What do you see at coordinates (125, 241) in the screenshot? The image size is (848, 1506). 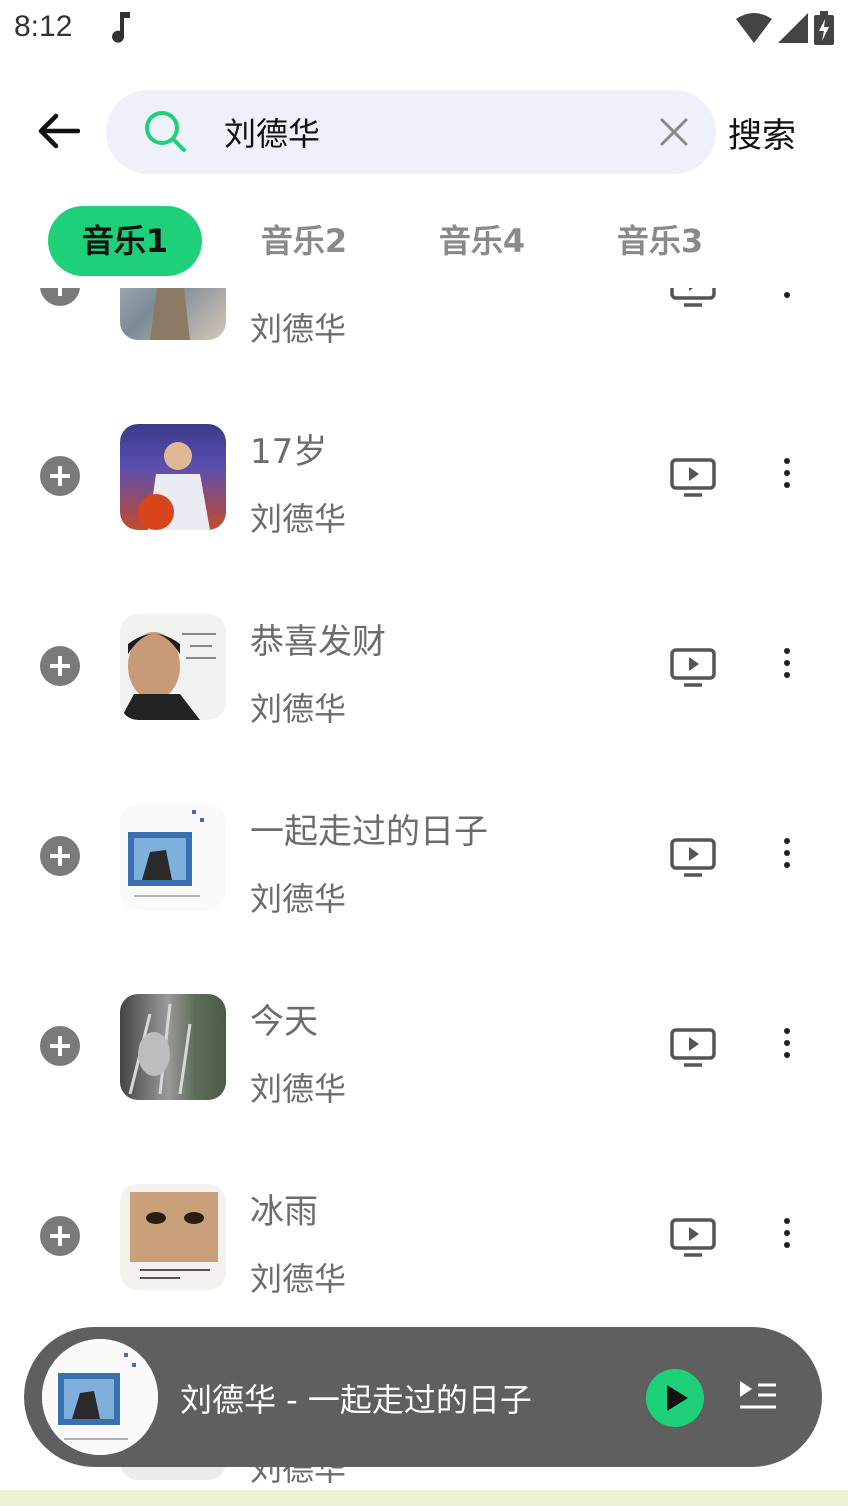 I see `tab-music1: 音乐1` at bounding box center [125, 241].